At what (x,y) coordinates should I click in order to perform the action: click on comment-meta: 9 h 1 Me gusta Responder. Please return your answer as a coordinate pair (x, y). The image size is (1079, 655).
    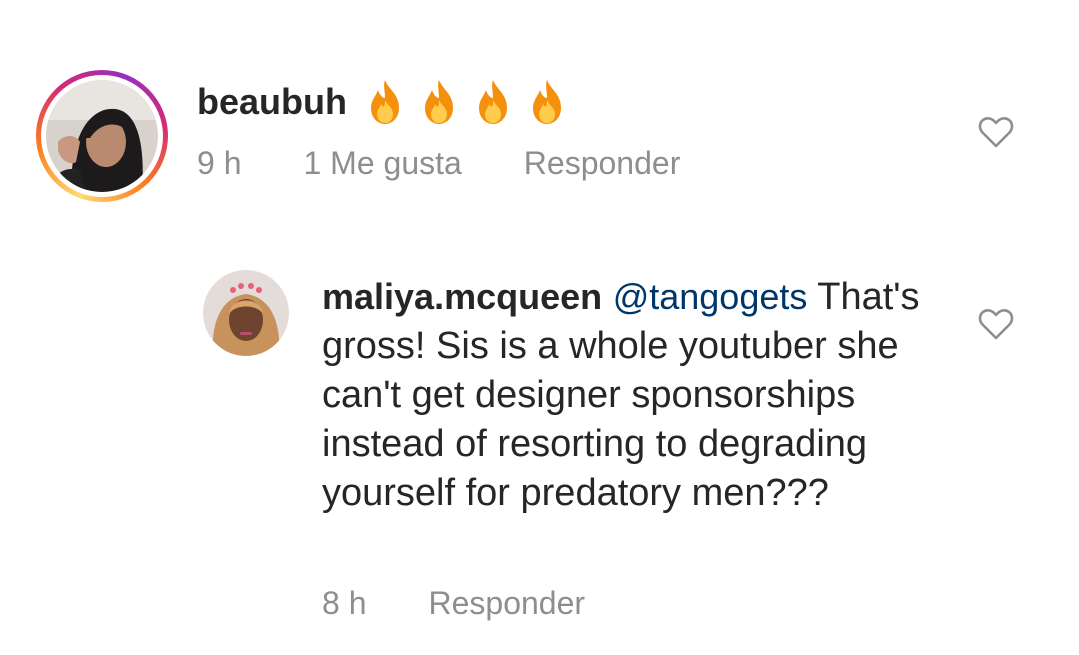
    Looking at the image, I should click on (438, 163).